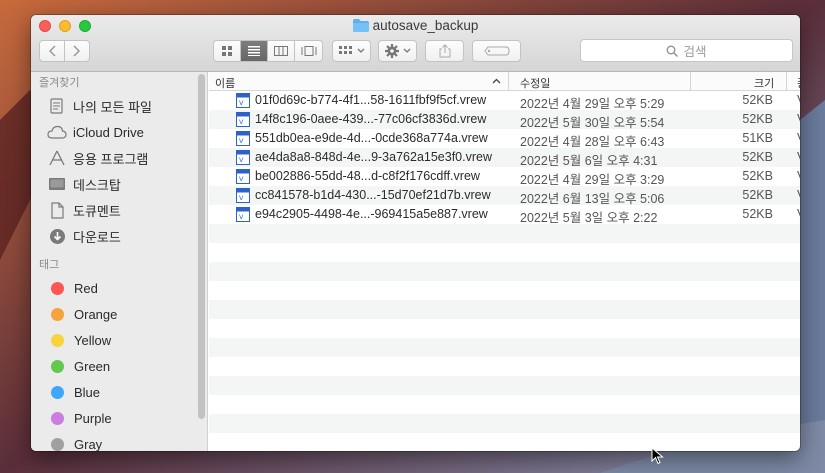  What do you see at coordinates (119, 184) in the screenshot?
I see `sidebar-item-desktop: 데스크탑` at bounding box center [119, 184].